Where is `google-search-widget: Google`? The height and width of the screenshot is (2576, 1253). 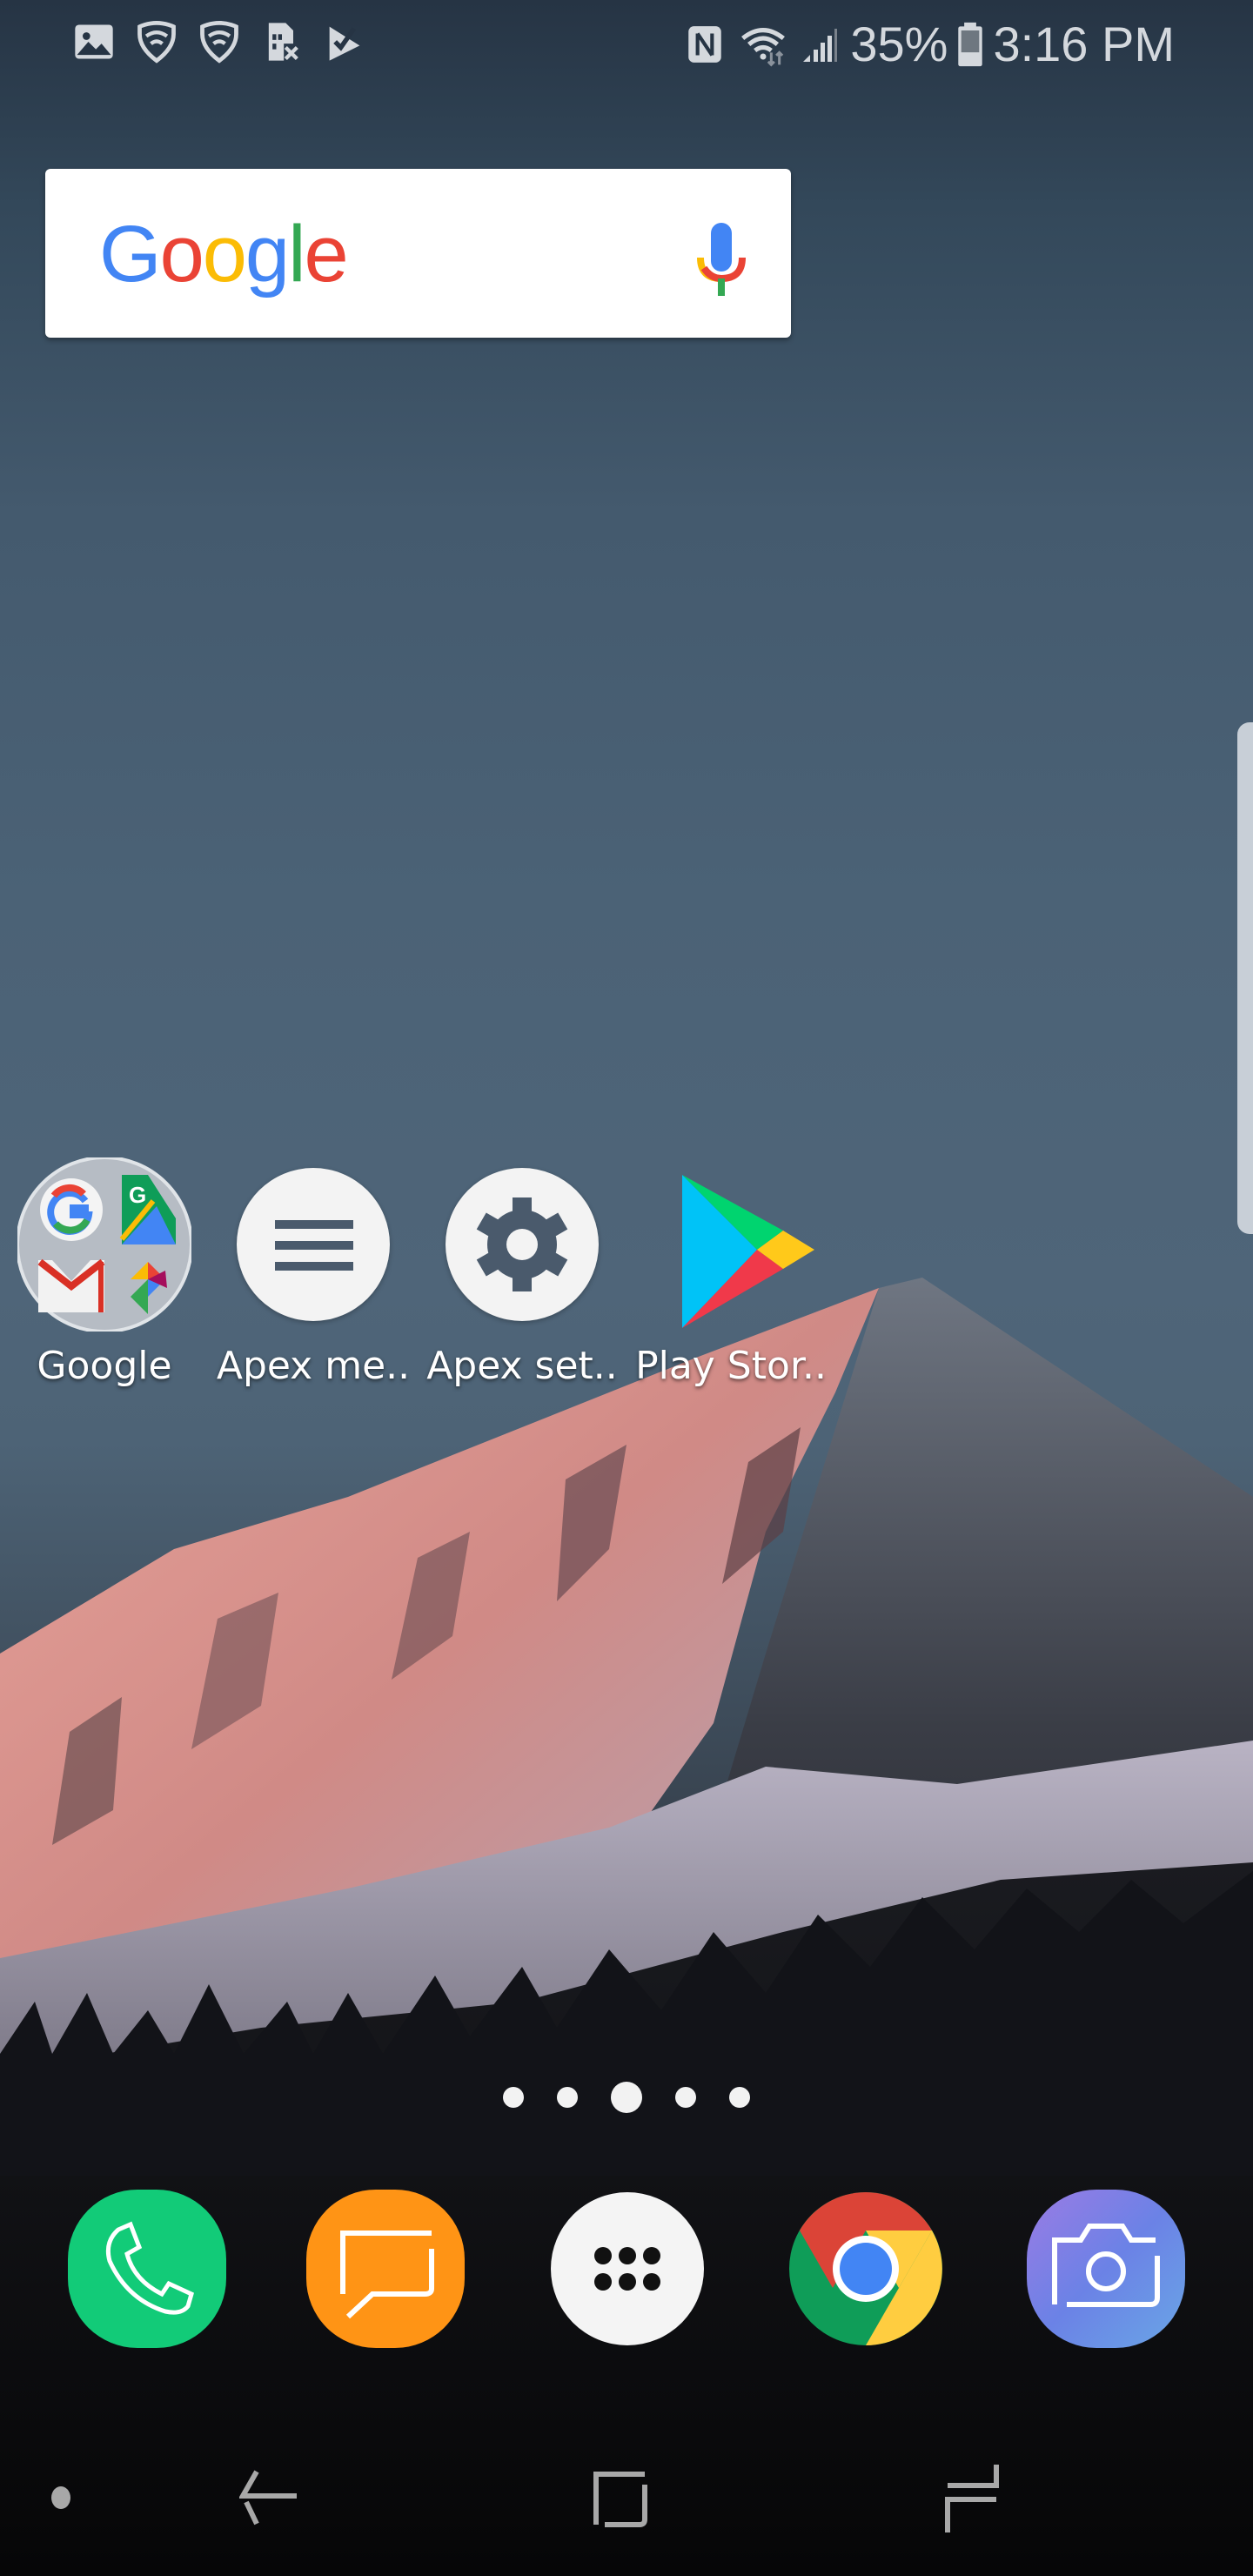
google-search-widget: Google is located at coordinates (418, 254).